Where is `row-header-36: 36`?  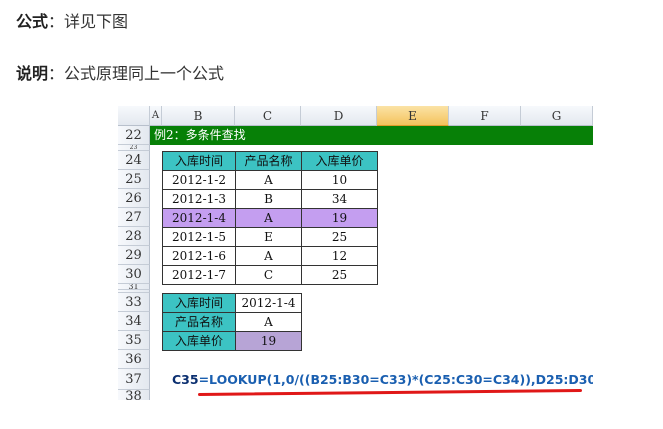 row-header-36: 36 is located at coordinates (134, 359).